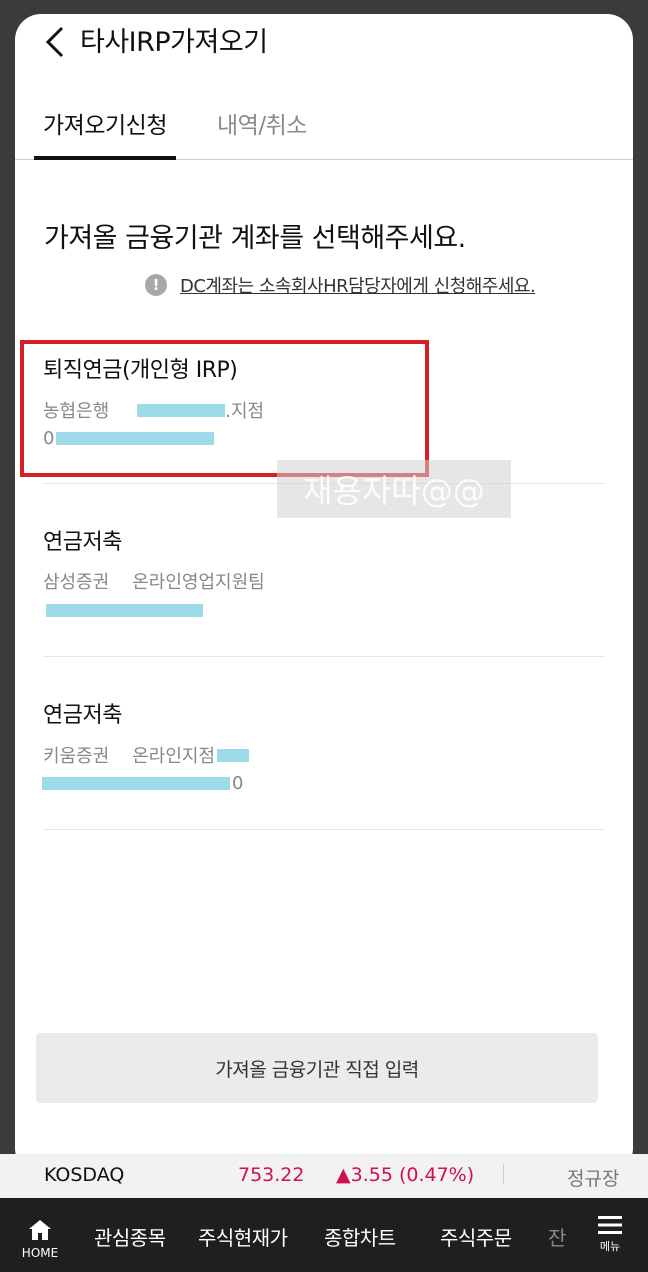 Image resolution: width=648 pixels, height=1272 pixels. What do you see at coordinates (324, 585) in the screenshot?
I see `account-item: 연금저축 삼성증권 온라인영업지원팀` at bounding box center [324, 585].